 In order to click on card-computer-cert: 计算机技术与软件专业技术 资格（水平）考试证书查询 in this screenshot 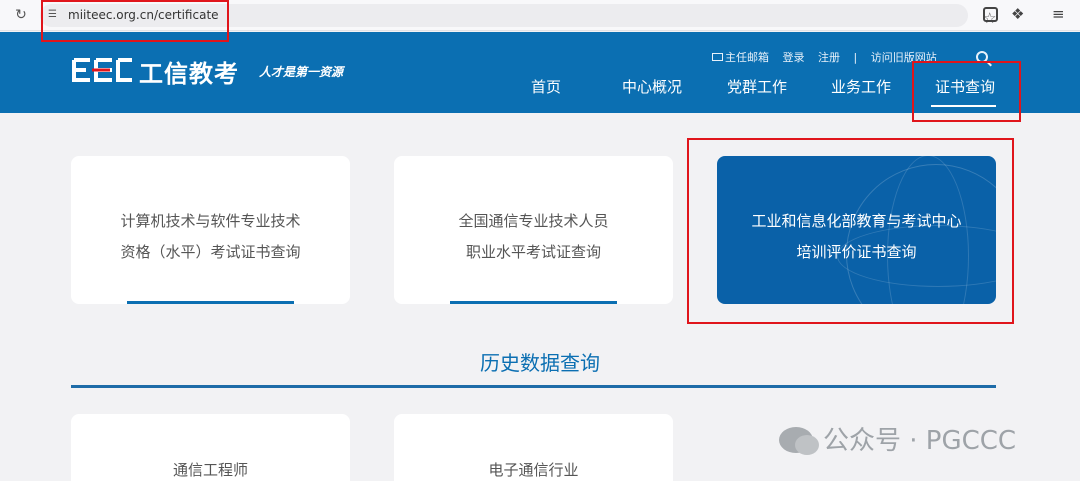, I will do `click(210, 230)`.